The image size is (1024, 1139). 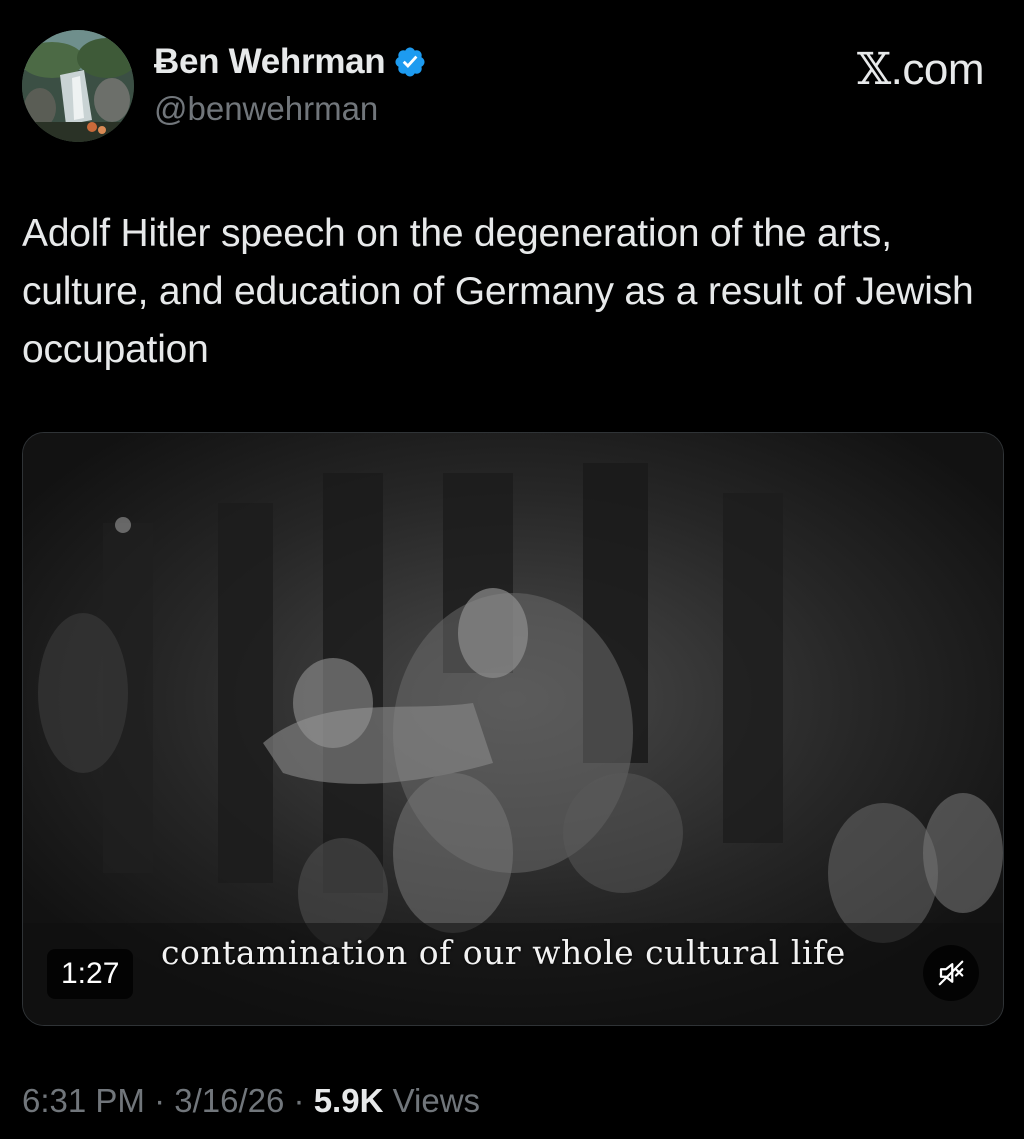 I want to click on tweet-header: Ƀen Wehrman @benwehrman 𝕏.com, so click(x=512, y=87).